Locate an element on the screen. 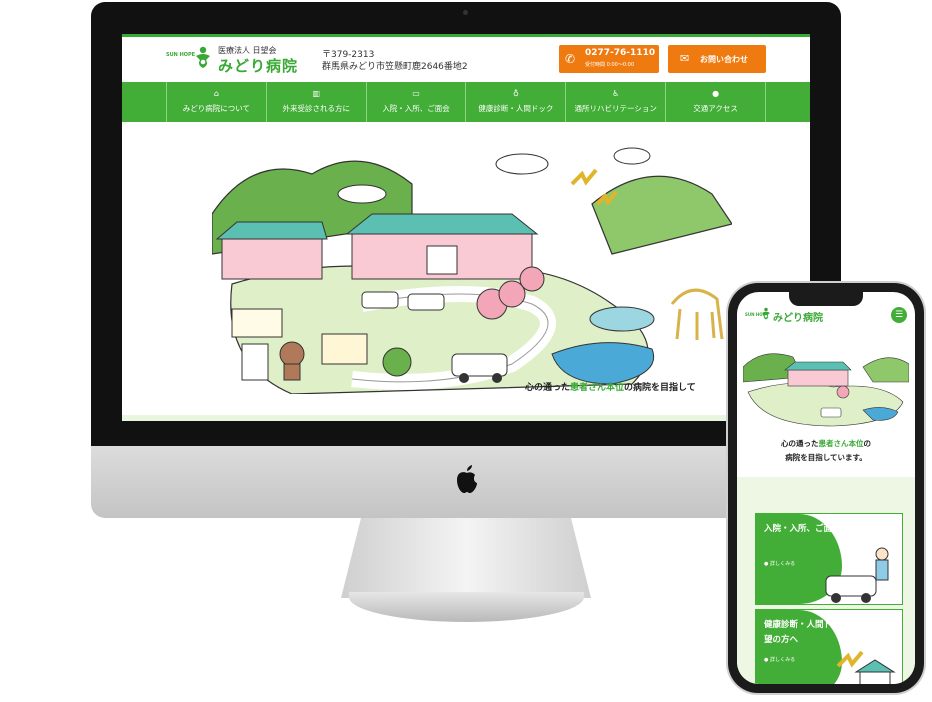  tel-number: 0277-76-1110 is located at coordinates (620, 53).